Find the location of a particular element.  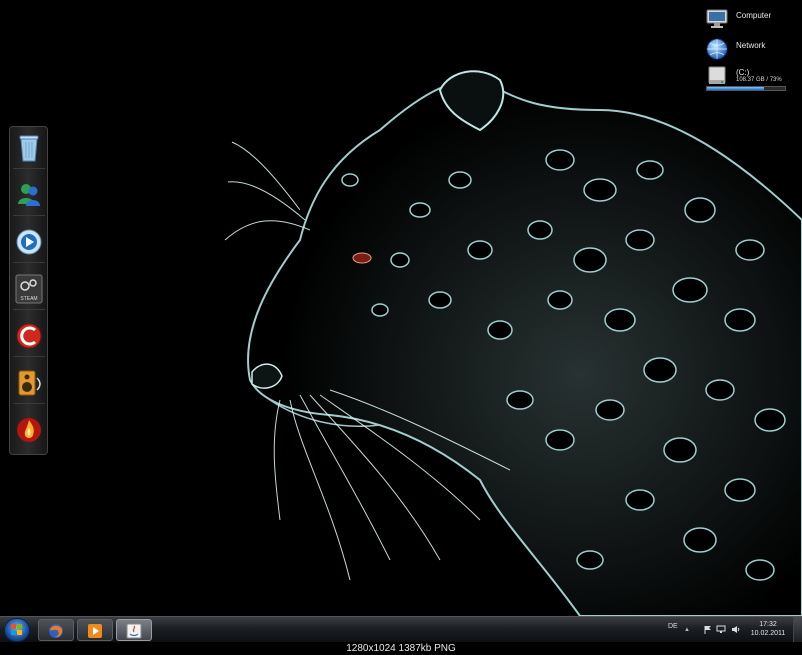

dock-item-ccleaner is located at coordinates (29, 337).